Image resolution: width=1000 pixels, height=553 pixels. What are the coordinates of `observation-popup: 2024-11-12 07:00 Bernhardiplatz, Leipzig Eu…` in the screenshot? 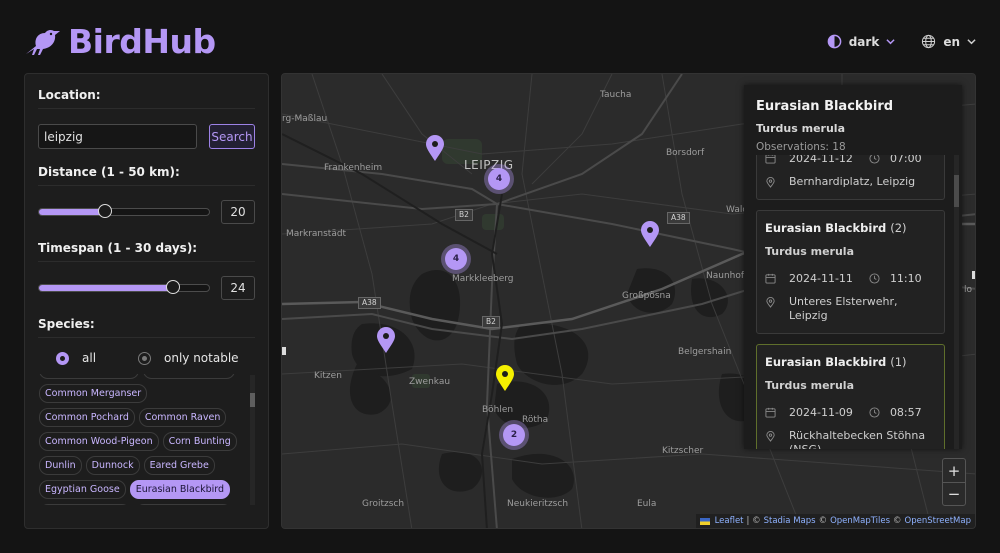 It's located at (853, 267).